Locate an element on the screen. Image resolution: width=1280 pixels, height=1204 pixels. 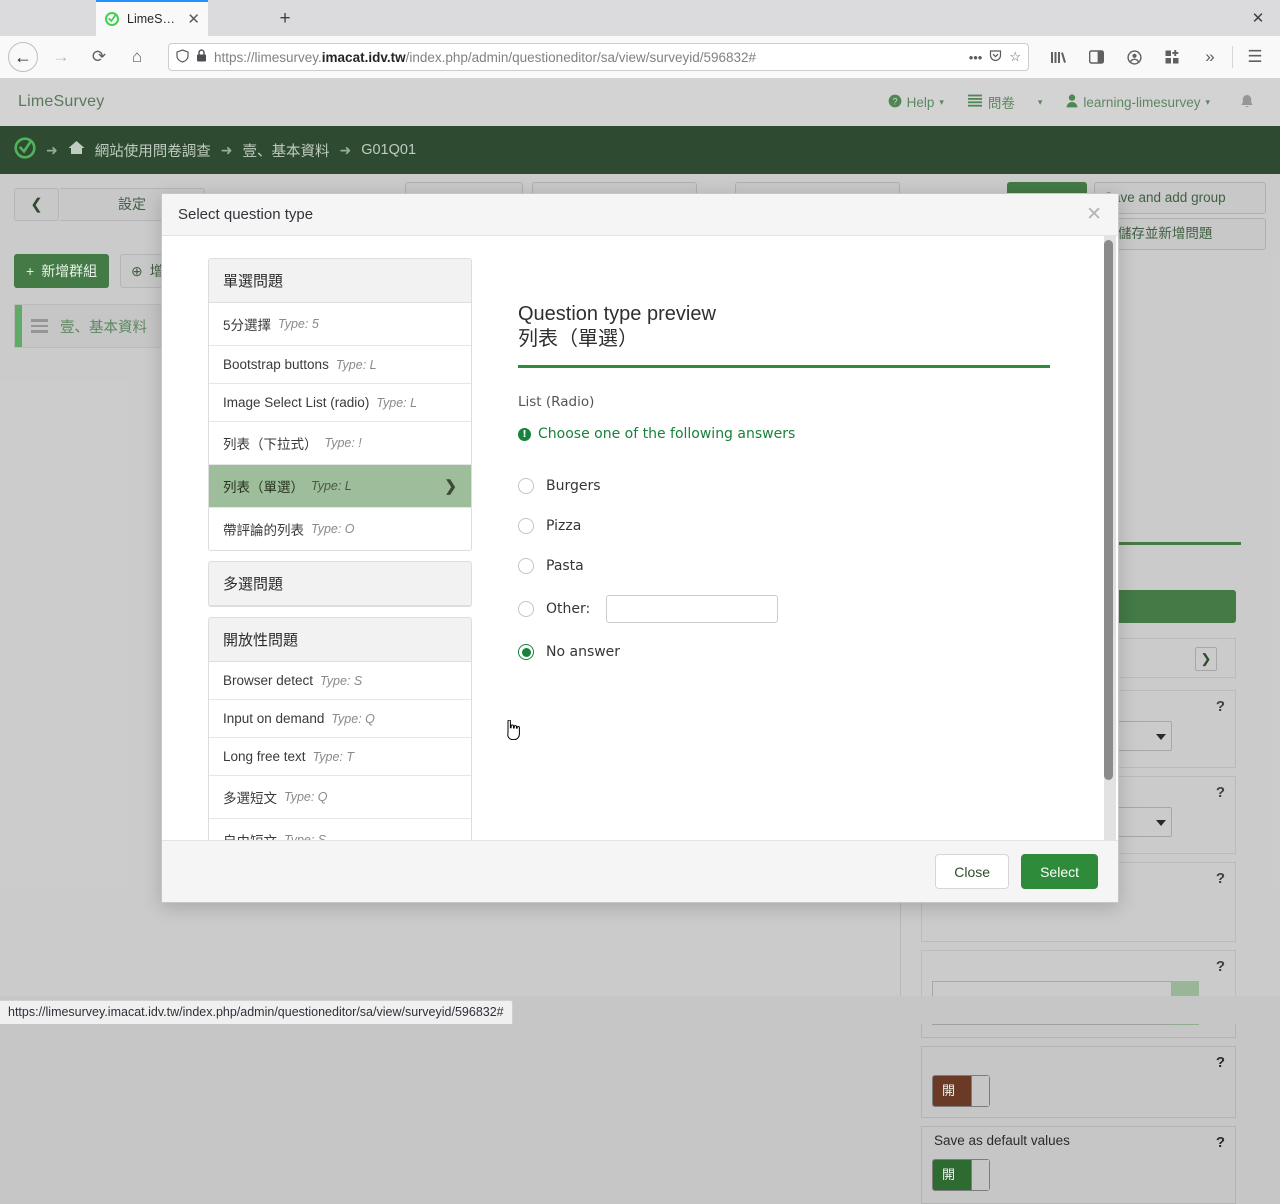
question-type-item-list-radio: 列表（單選） Type: L ❯ is located at coordinates (340, 486).